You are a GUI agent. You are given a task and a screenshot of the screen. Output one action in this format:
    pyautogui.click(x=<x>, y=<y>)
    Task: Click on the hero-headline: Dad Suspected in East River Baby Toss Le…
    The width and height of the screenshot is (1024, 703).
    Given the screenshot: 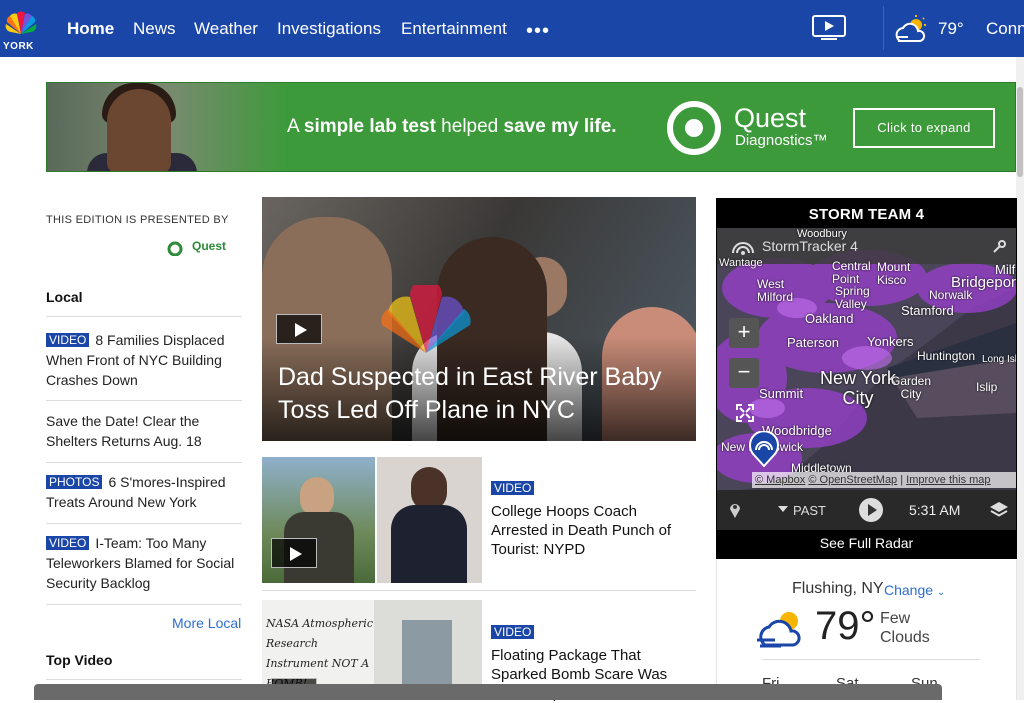 What is the action you would take?
    pyautogui.click(x=483, y=394)
    